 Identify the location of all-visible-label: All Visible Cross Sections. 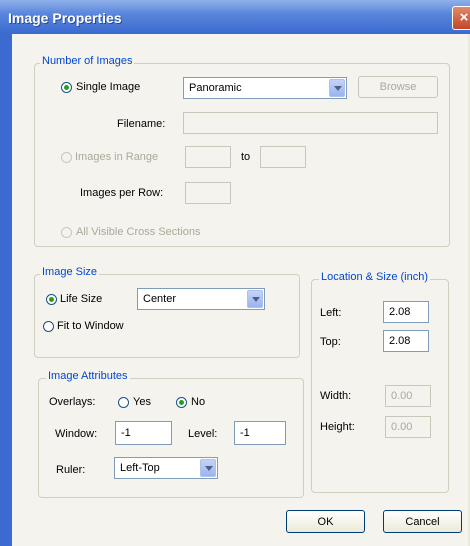
(138, 232).